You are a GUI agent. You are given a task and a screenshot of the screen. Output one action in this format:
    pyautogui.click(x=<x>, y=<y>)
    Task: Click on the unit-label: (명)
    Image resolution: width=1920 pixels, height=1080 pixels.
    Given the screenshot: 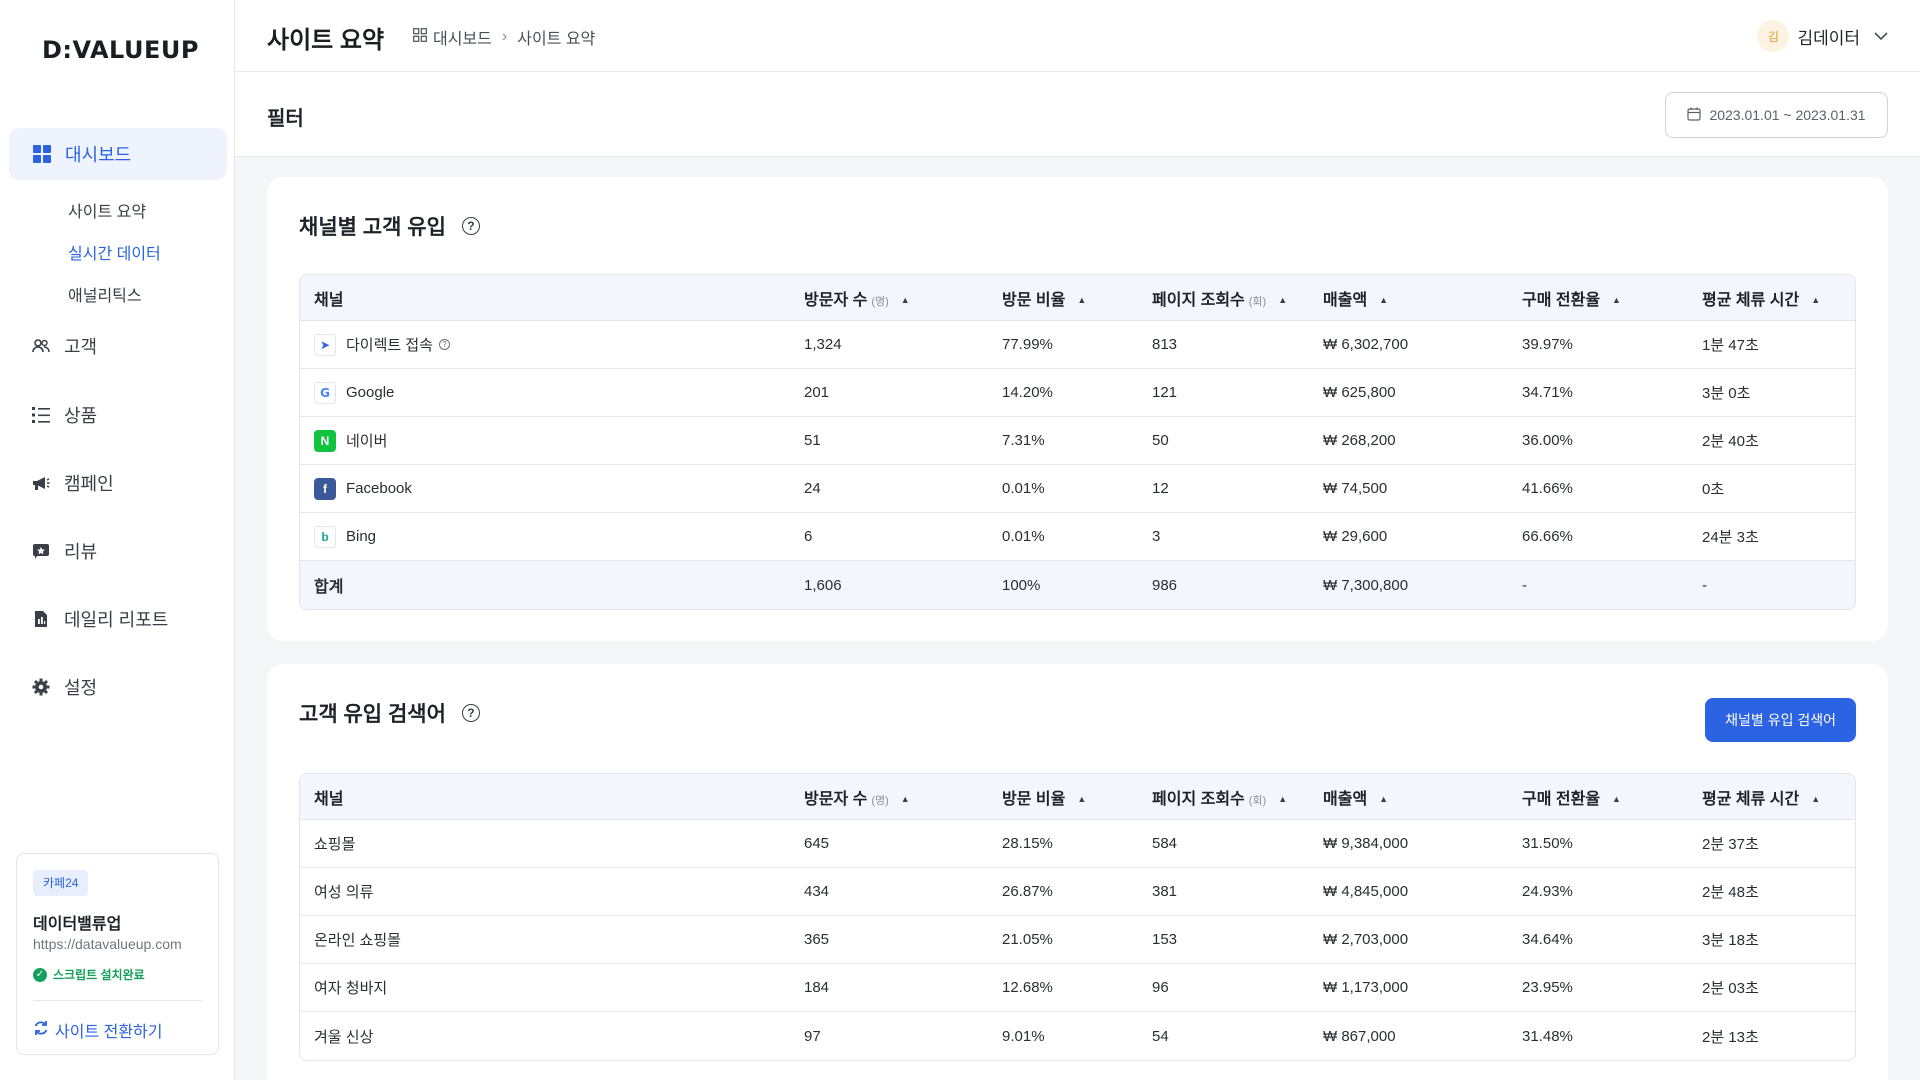 What is the action you would take?
    pyautogui.click(x=880, y=301)
    